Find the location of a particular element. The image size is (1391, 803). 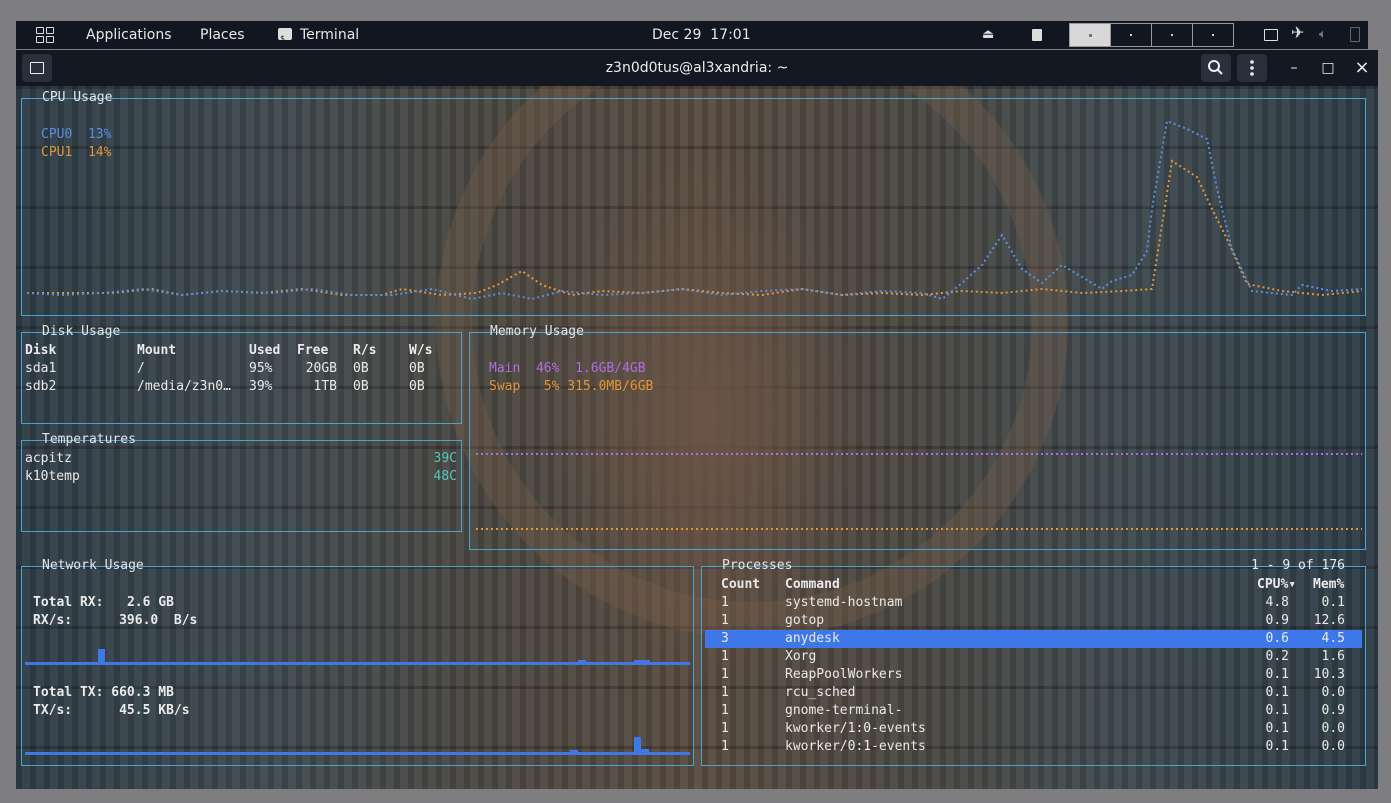

search-button is located at coordinates (1216, 68).